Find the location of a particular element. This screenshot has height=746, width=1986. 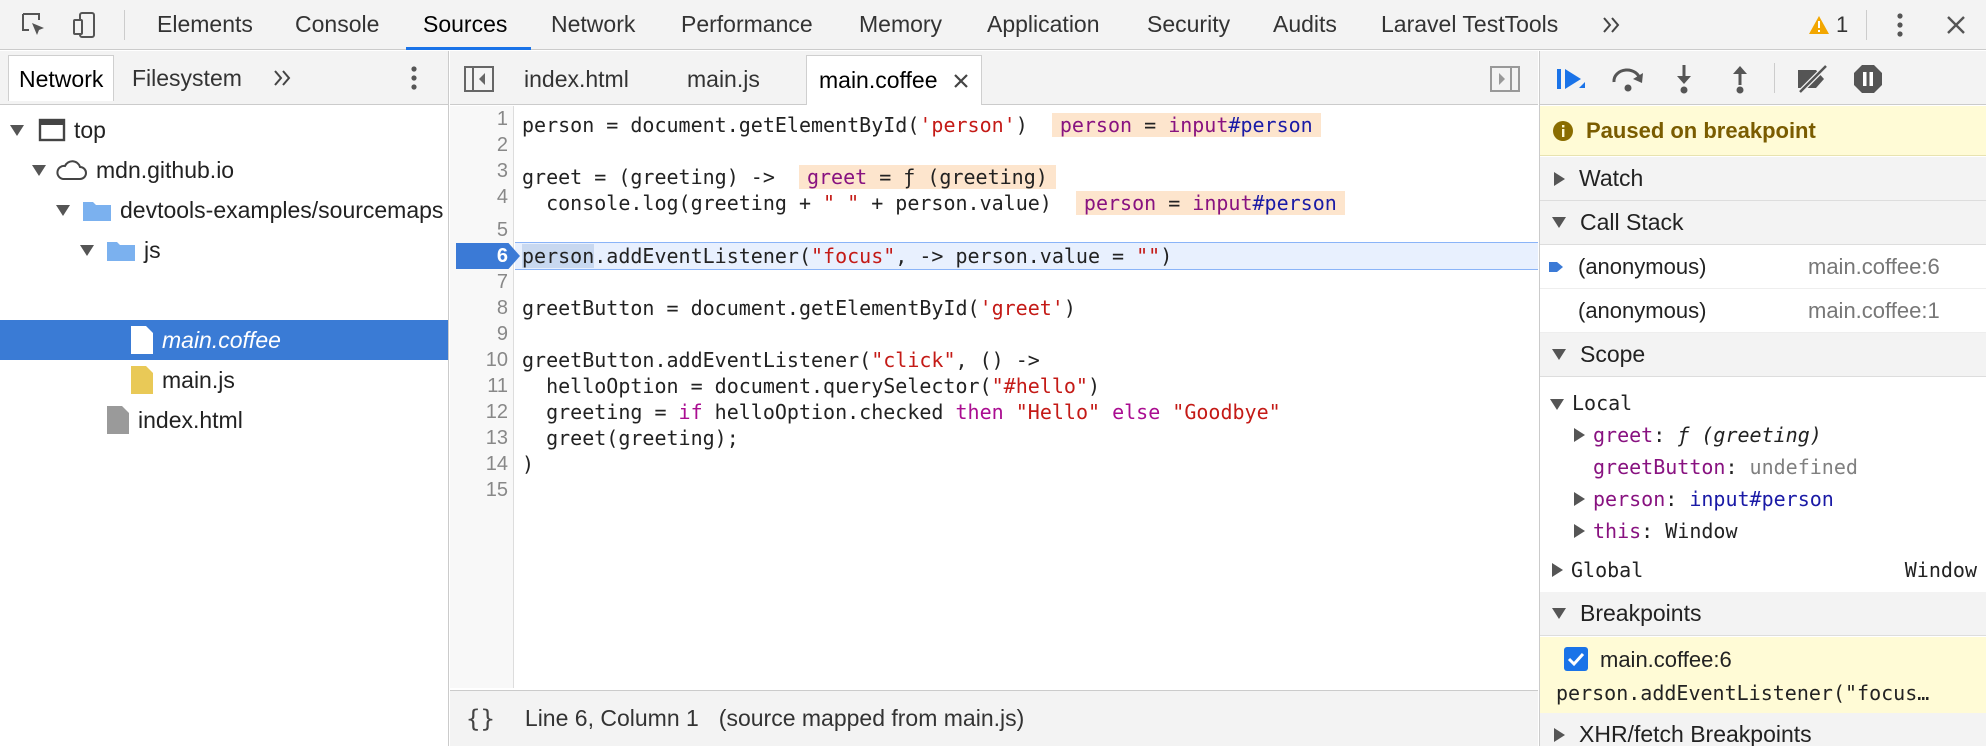

tab-filesystem: Filesystem is located at coordinates (187, 78).